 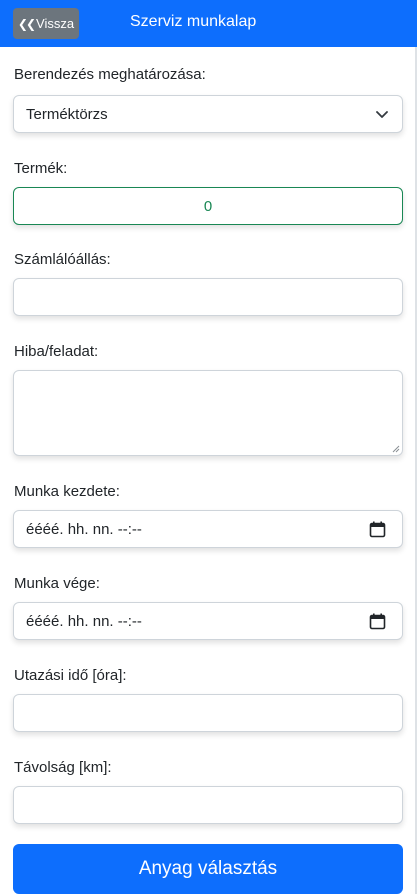 What do you see at coordinates (208, 713) in the screenshot?
I see `travel-time-input` at bounding box center [208, 713].